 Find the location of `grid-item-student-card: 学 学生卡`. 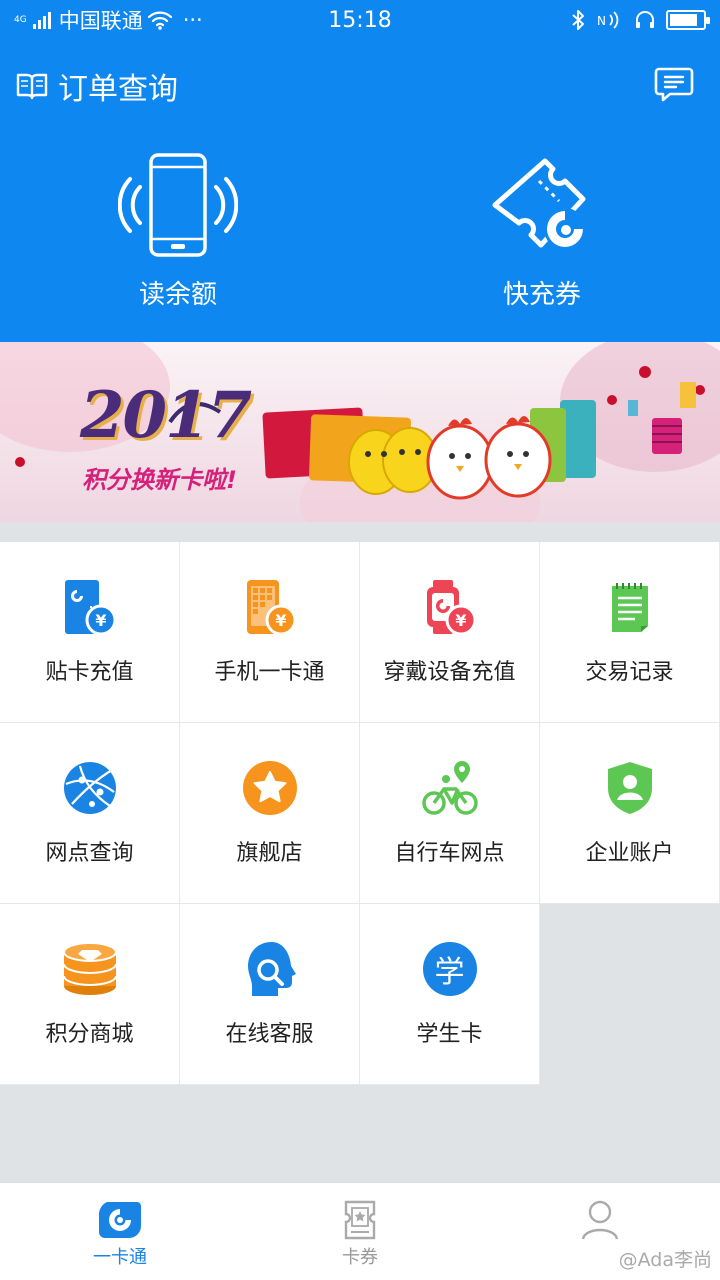

grid-item-student-card: 学 学生卡 is located at coordinates (450, 994).